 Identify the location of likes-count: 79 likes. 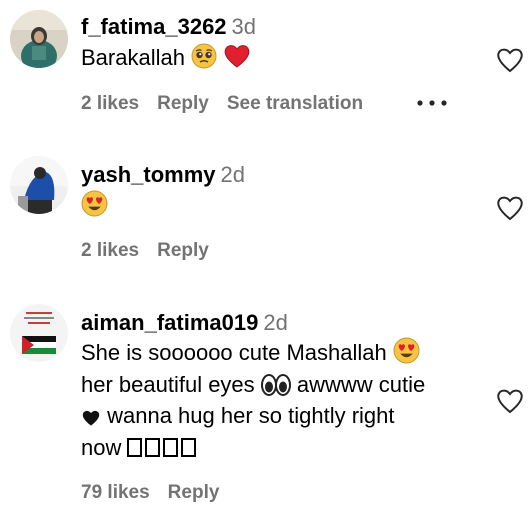
(115, 492).